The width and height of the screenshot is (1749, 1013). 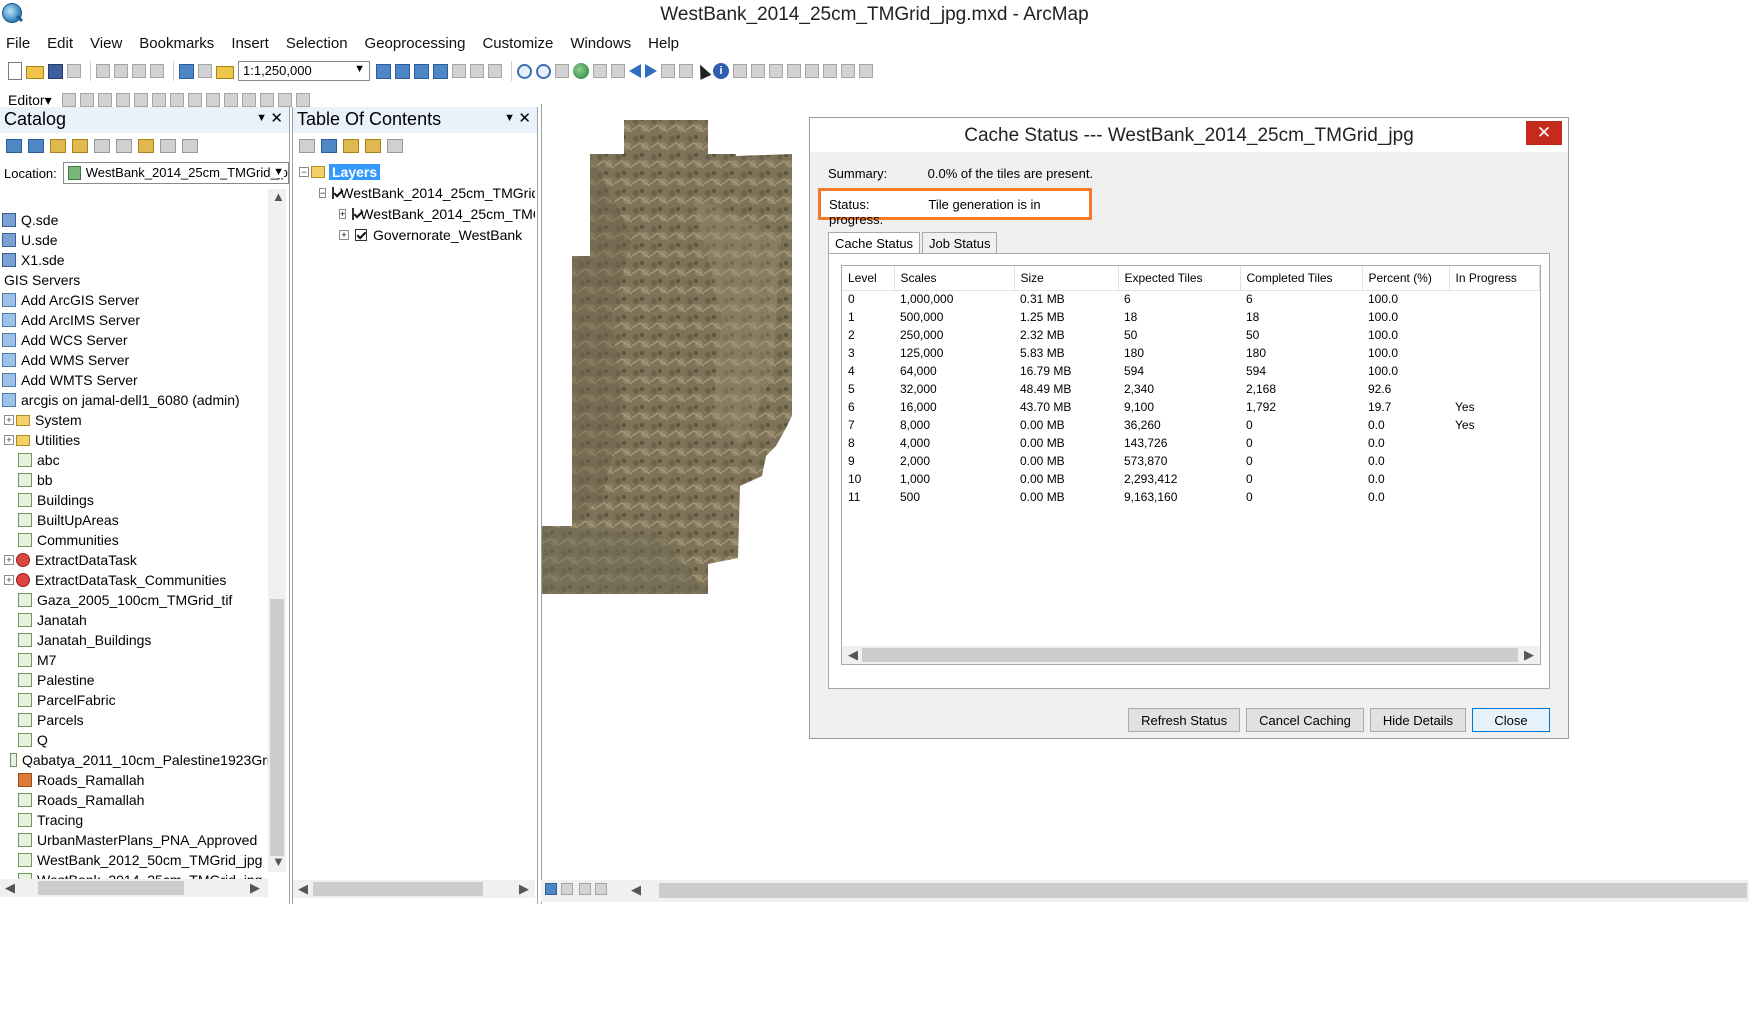 I want to click on python-window-icon, so click(x=477, y=71).